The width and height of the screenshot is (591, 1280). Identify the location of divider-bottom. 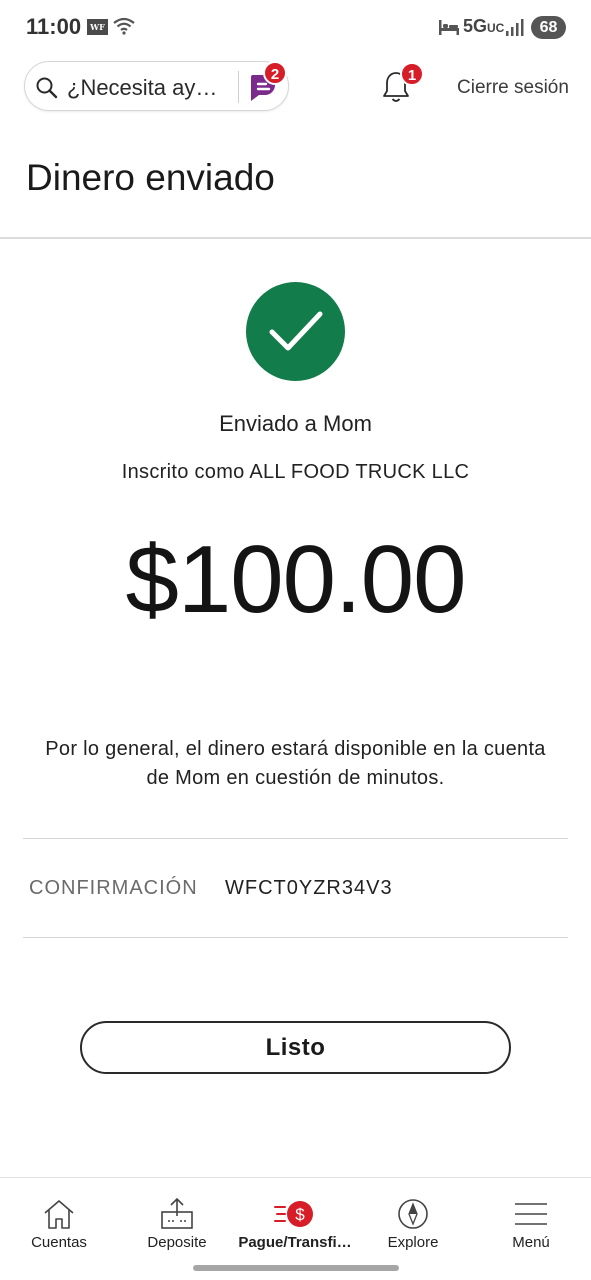
(295, 937).